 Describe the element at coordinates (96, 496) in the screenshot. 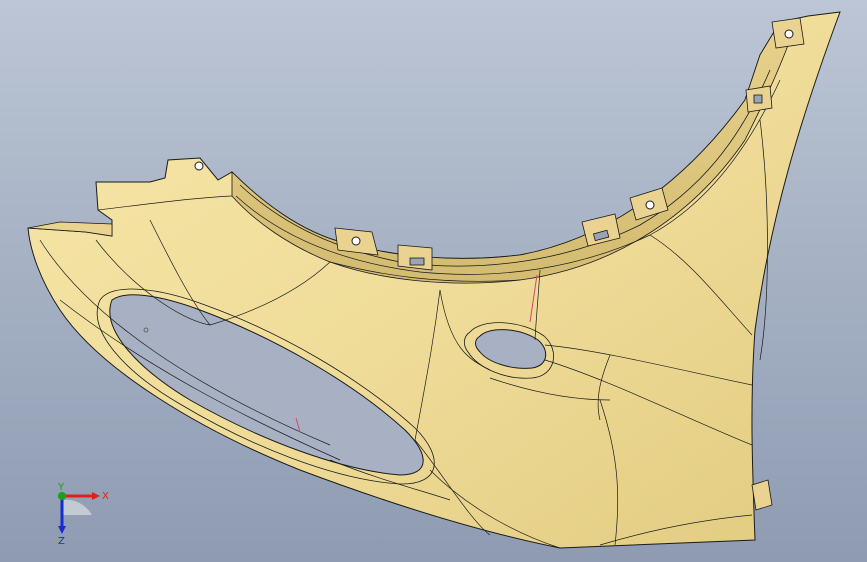

I see `x-axis-arrow` at that location.